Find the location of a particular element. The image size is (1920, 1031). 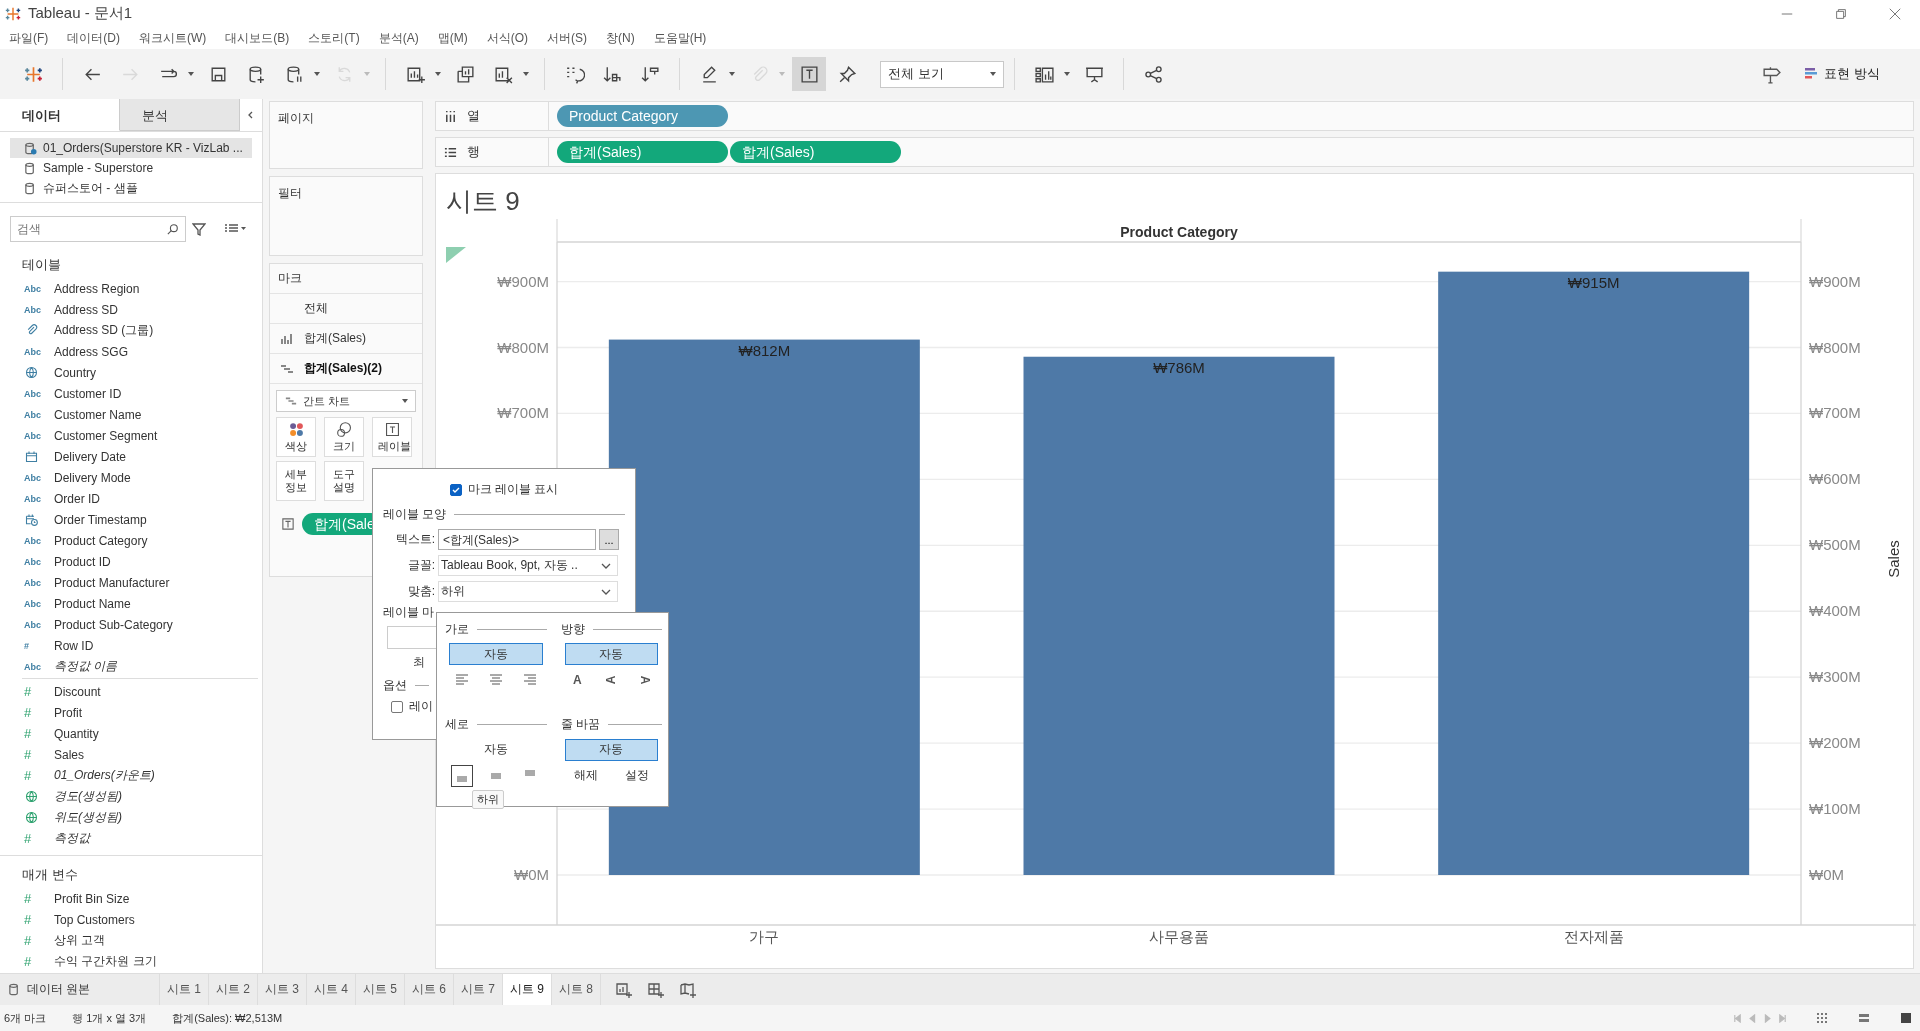

show-me-button: 표현 방식 is located at coordinates (1842, 74).